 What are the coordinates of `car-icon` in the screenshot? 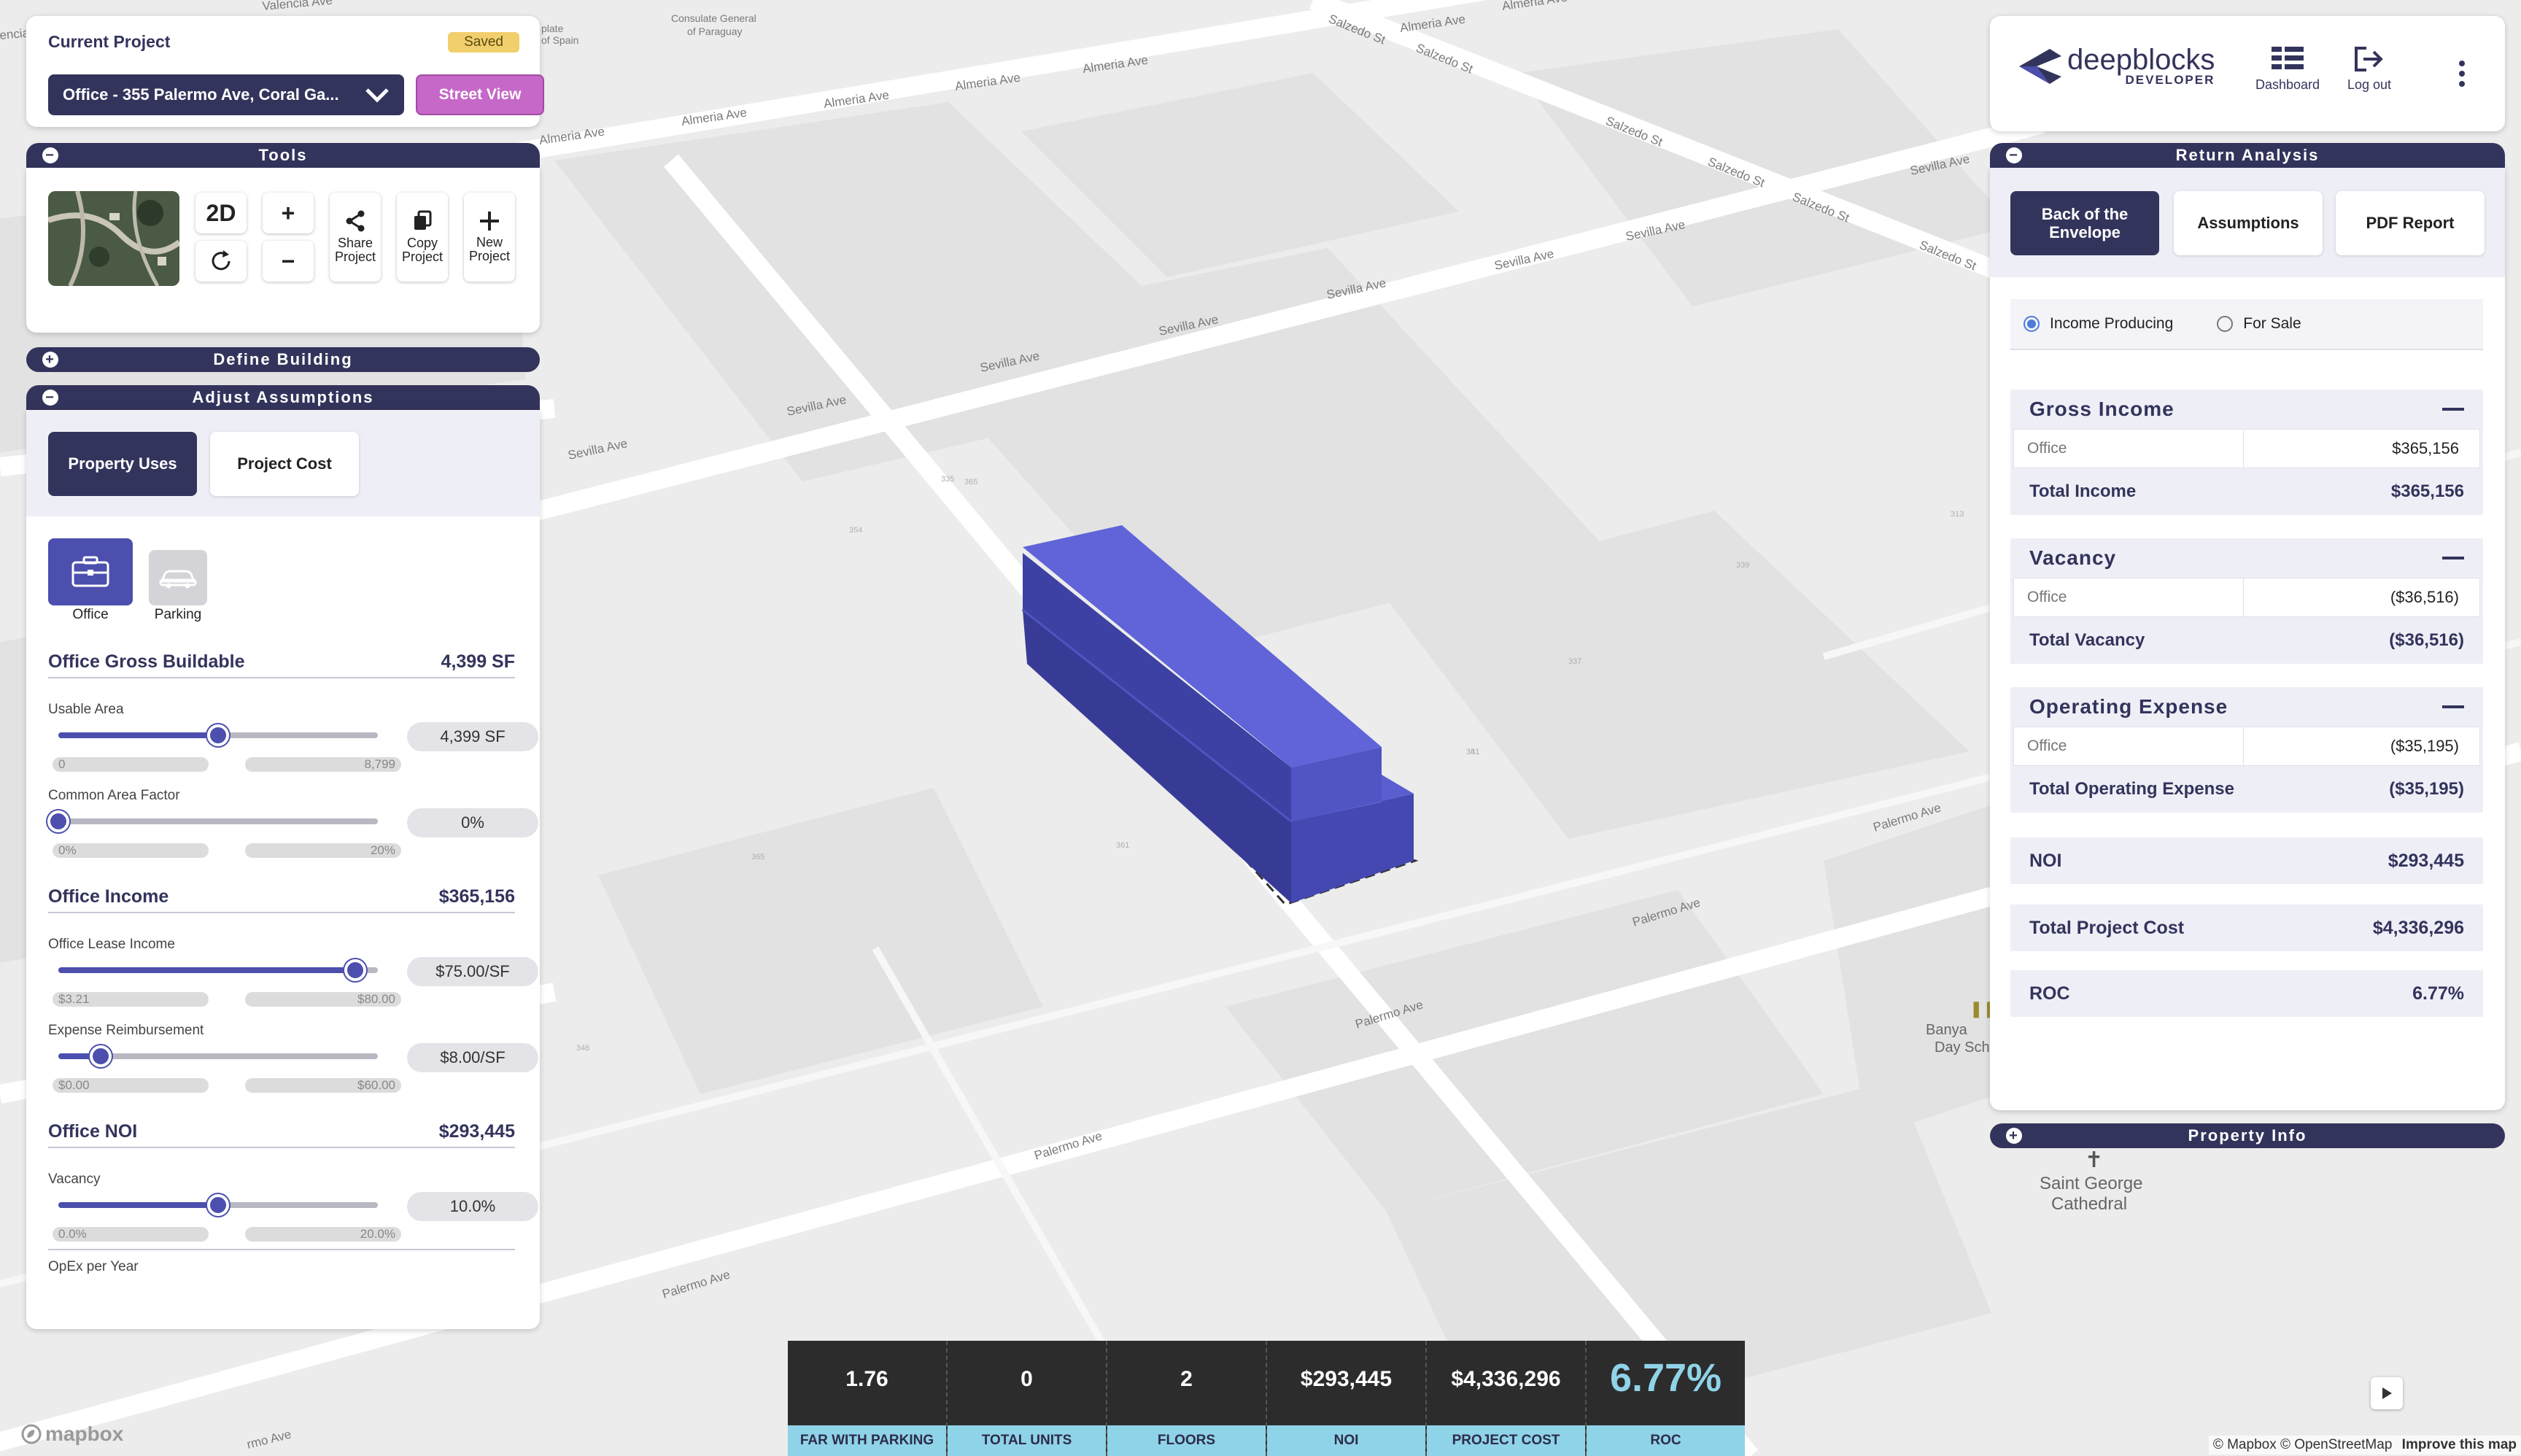 It's located at (178, 579).